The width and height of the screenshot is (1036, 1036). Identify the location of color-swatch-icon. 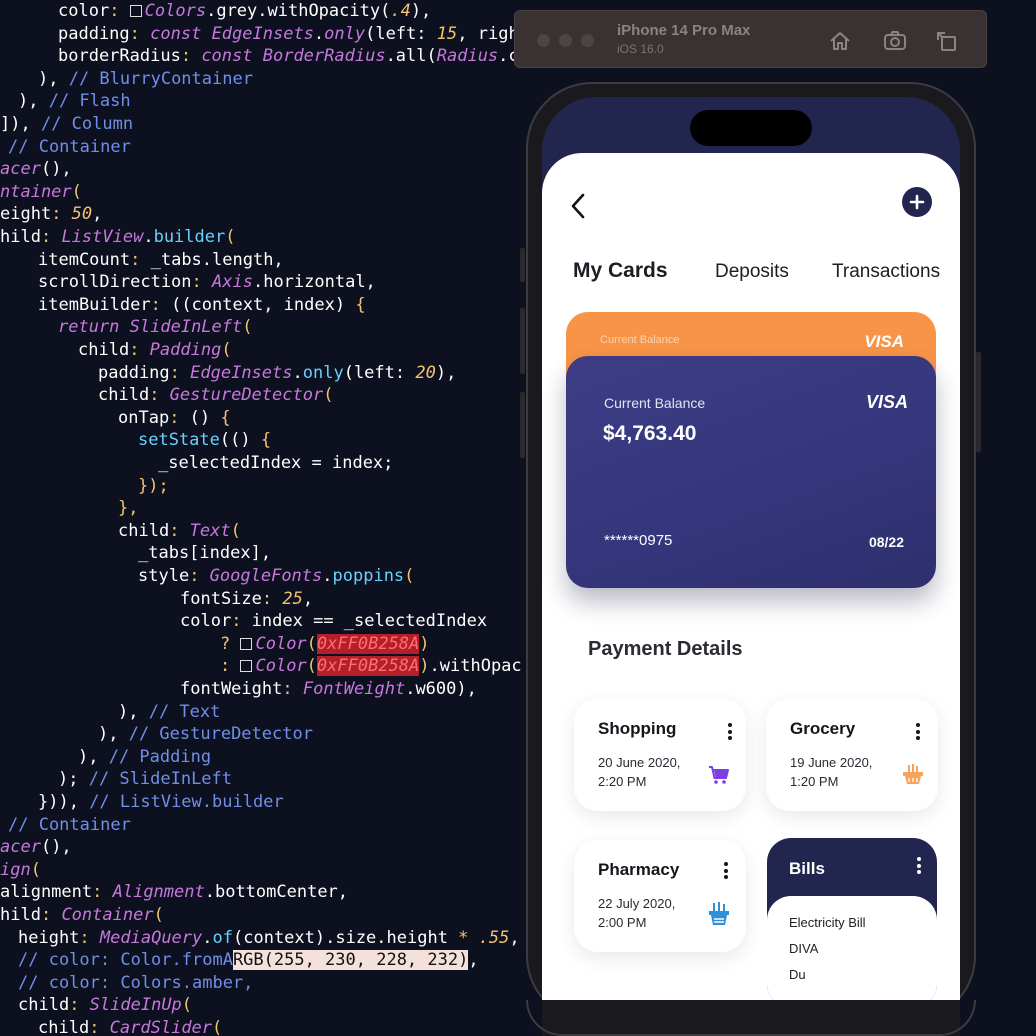
(246, 643).